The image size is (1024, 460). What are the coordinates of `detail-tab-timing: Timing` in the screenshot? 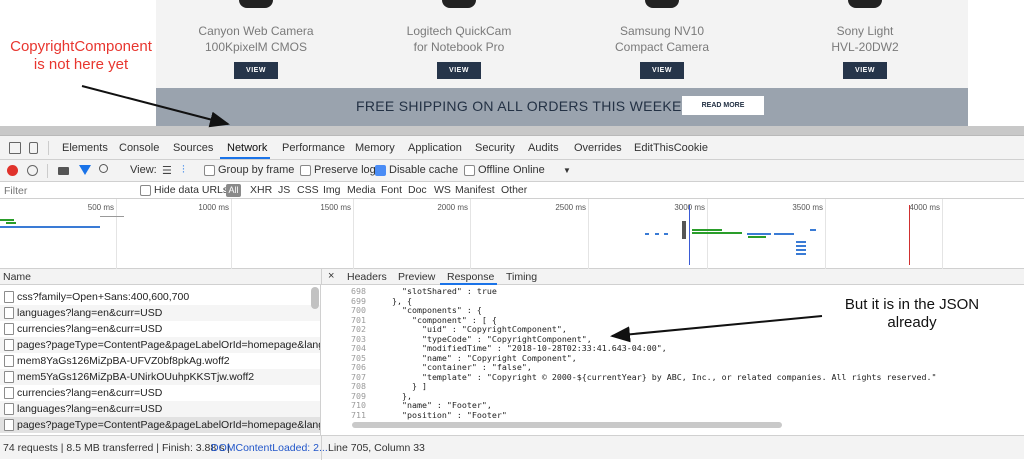 It's located at (521, 277).